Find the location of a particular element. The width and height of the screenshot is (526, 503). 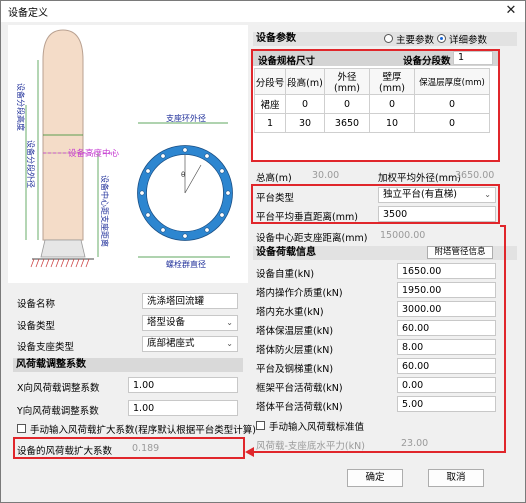

cancel-button: 取消 is located at coordinates (456, 478).